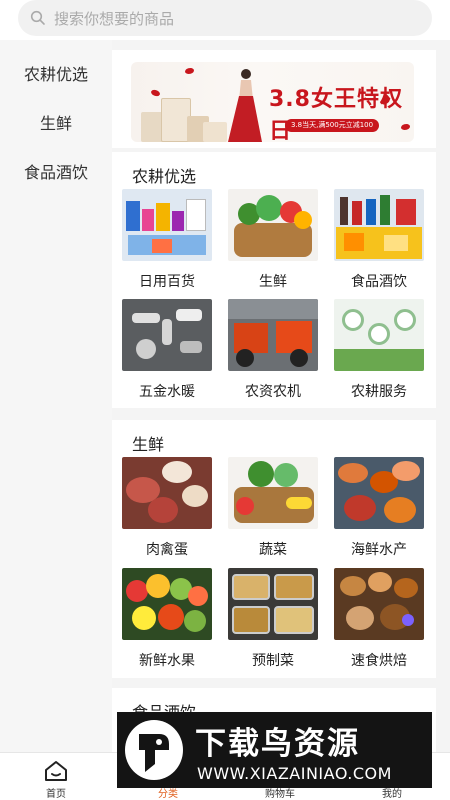  I want to click on category-item-label: 新鲜水果, so click(167, 661).